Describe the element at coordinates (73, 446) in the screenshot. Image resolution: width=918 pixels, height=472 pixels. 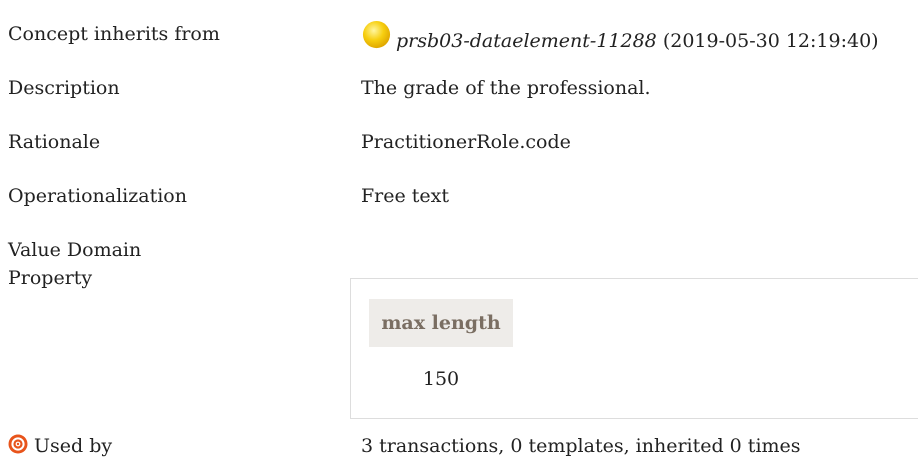
I see `used-by-label: Used by` at that location.